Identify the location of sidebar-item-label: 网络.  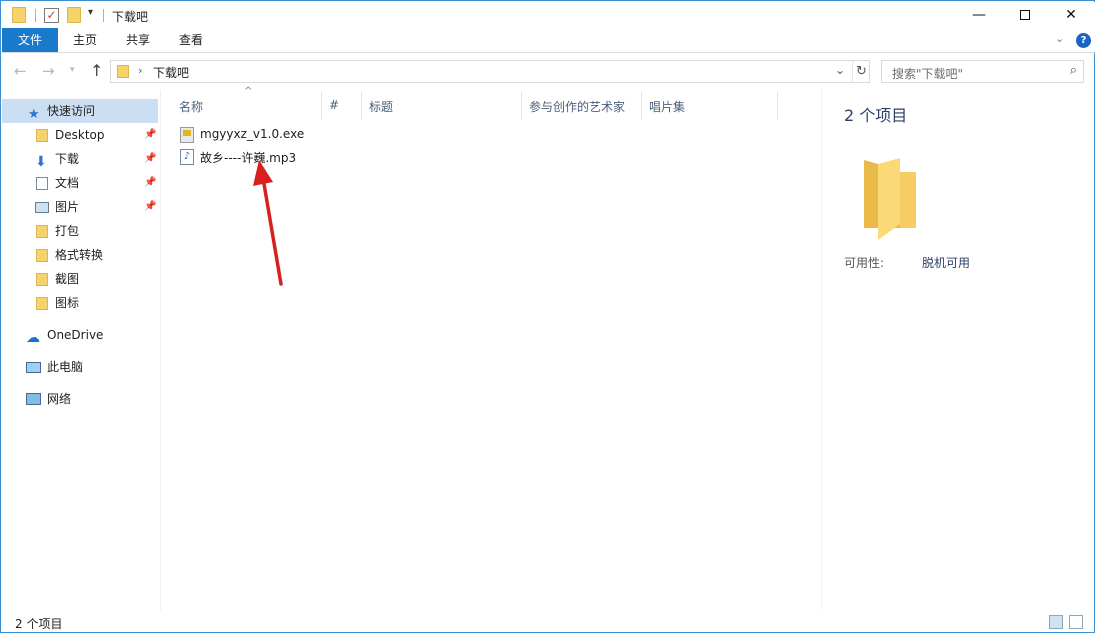
(59, 399).